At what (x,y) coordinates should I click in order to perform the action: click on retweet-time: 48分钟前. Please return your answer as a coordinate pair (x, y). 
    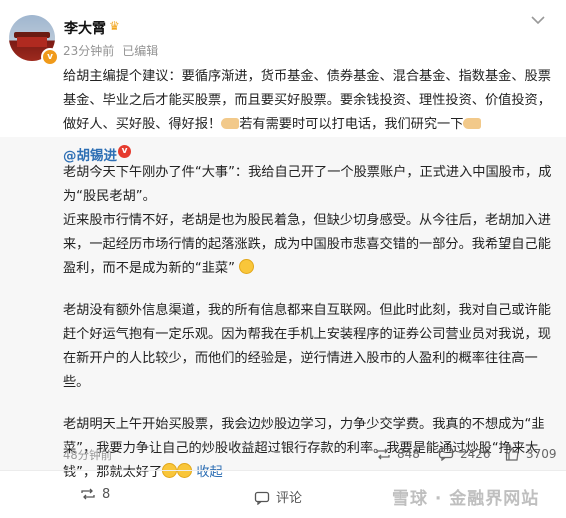
    Looking at the image, I should click on (87, 455).